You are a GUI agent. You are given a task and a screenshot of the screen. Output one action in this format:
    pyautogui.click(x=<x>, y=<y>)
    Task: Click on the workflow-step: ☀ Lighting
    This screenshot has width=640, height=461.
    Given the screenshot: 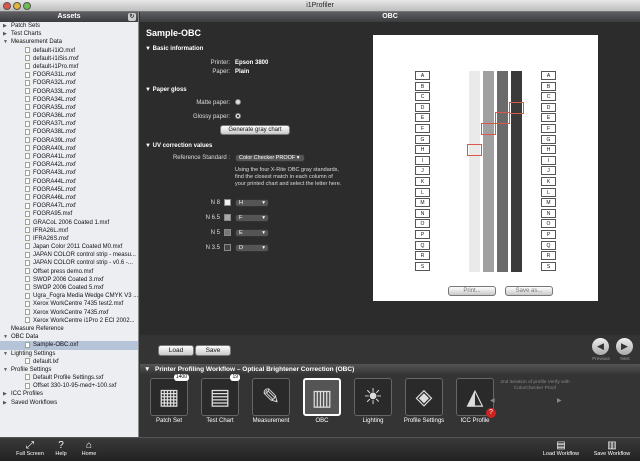 What is the action you would take?
    pyautogui.click(x=373, y=402)
    